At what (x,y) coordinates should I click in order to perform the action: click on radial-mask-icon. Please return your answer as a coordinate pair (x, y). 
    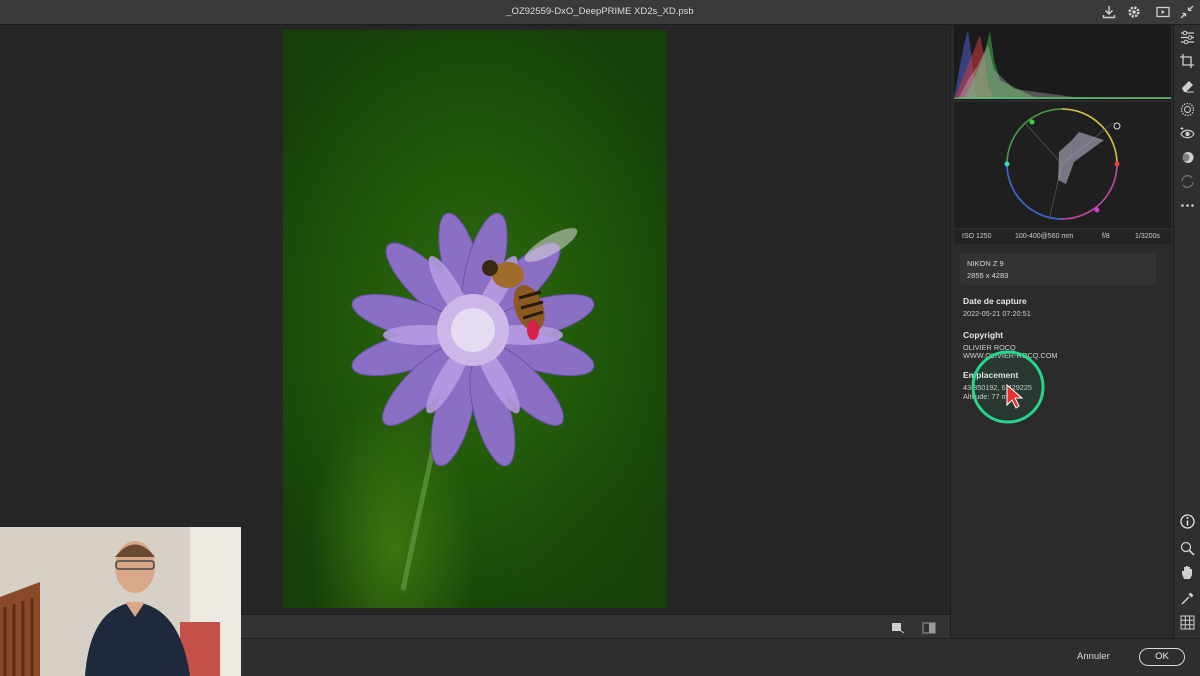
    Looking at the image, I should click on (1187, 109).